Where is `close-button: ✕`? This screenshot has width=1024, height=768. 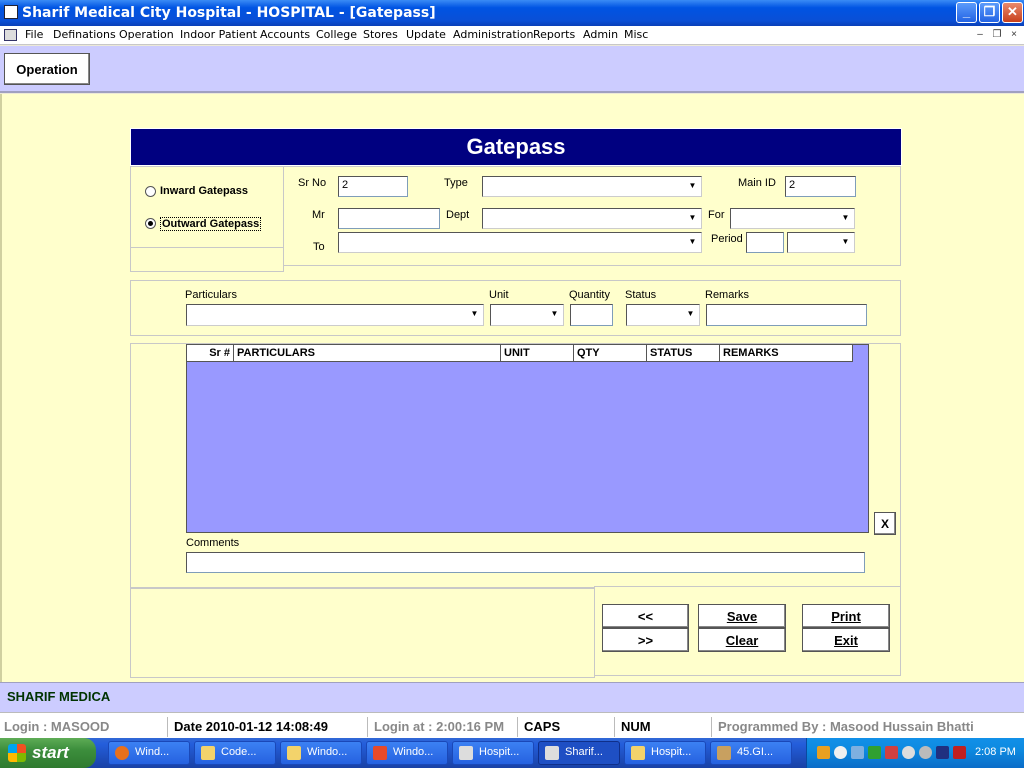 close-button: ✕ is located at coordinates (1012, 12).